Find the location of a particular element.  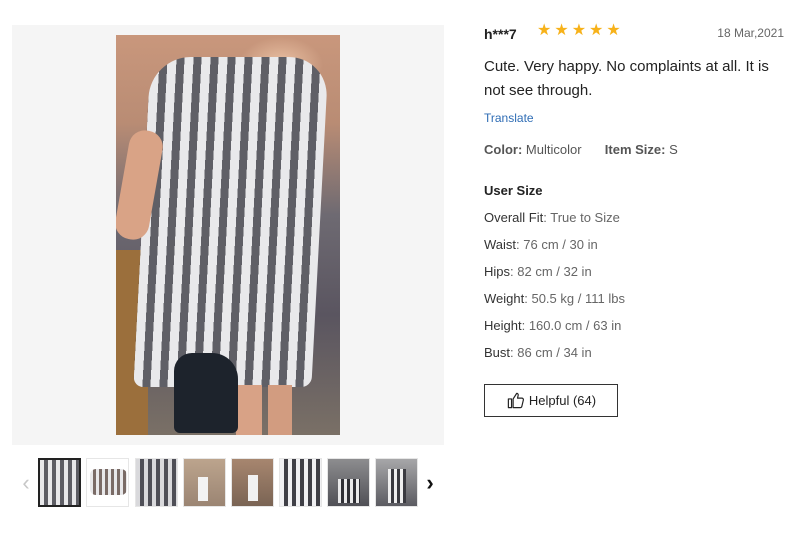

thumbnail-strip: ‹ › is located at coordinates (222, 483).